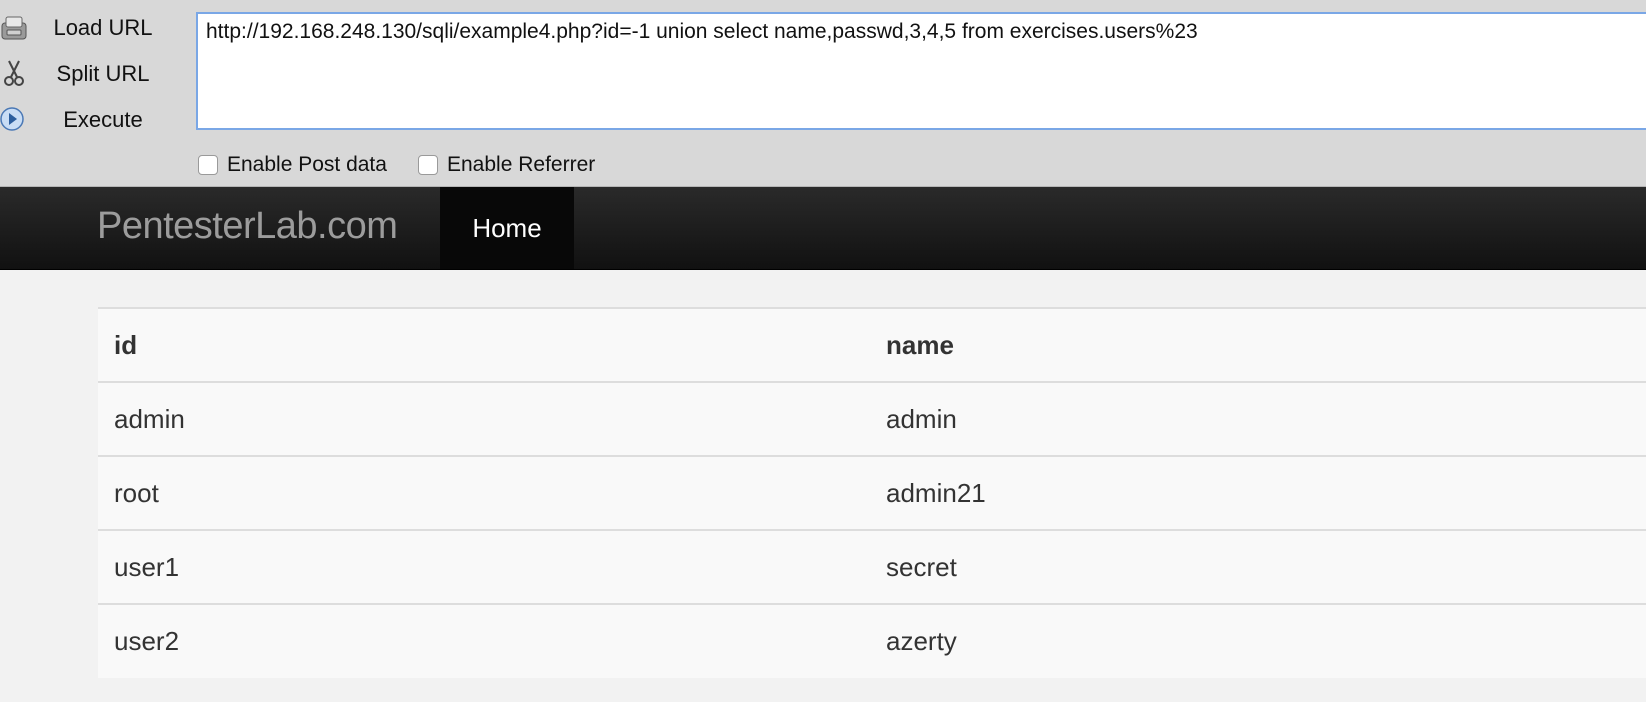 Image resolution: width=1646 pixels, height=702 pixels. What do you see at coordinates (1258, 344) in the screenshot?
I see `column-header-name: name` at bounding box center [1258, 344].